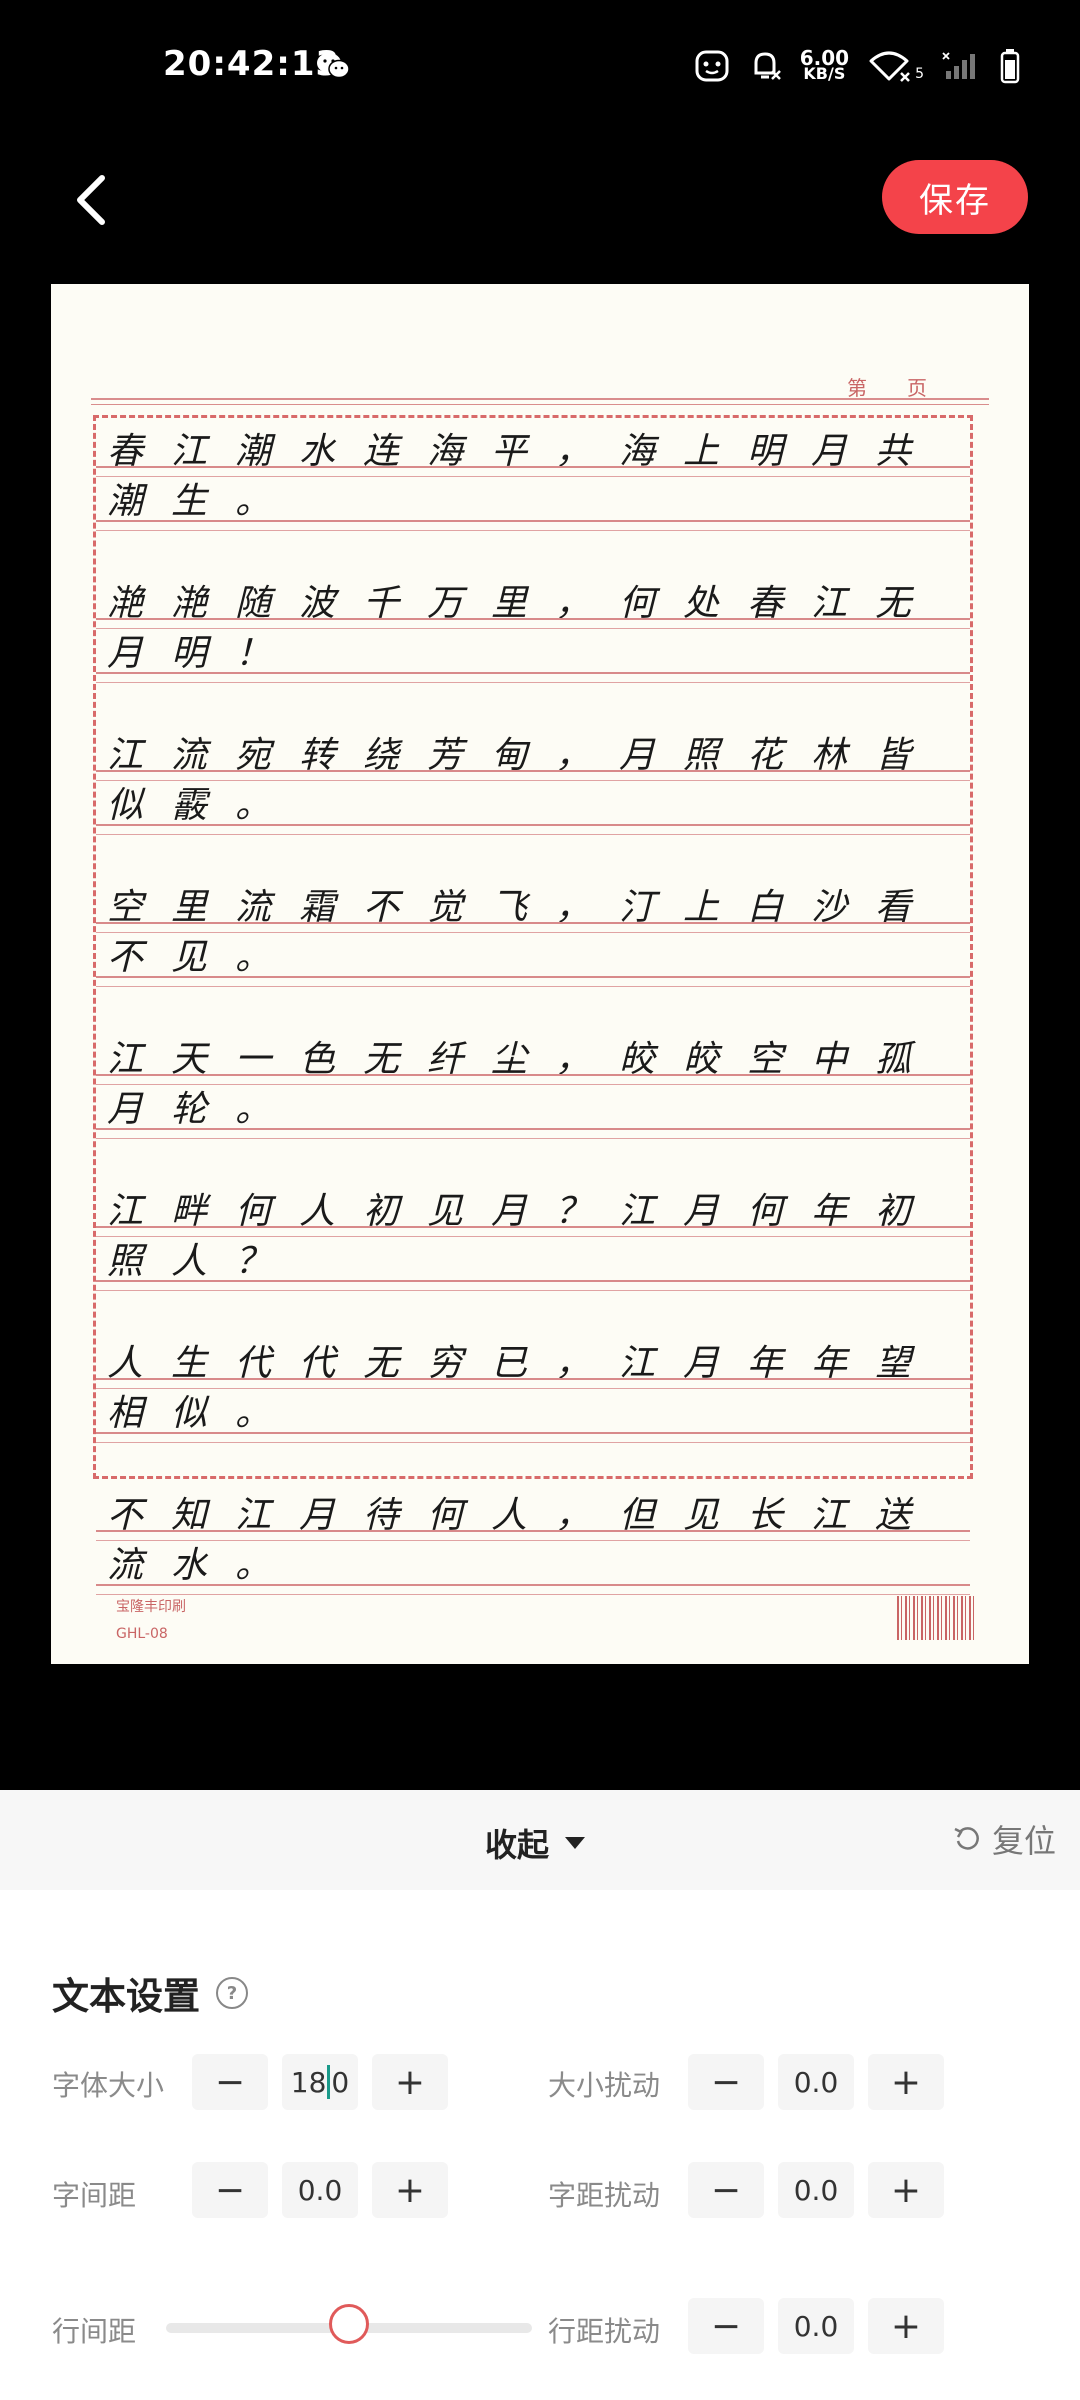  What do you see at coordinates (150, 1993) in the screenshot?
I see `section-title: 文本设置 ?` at bounding box center [150, 1993].